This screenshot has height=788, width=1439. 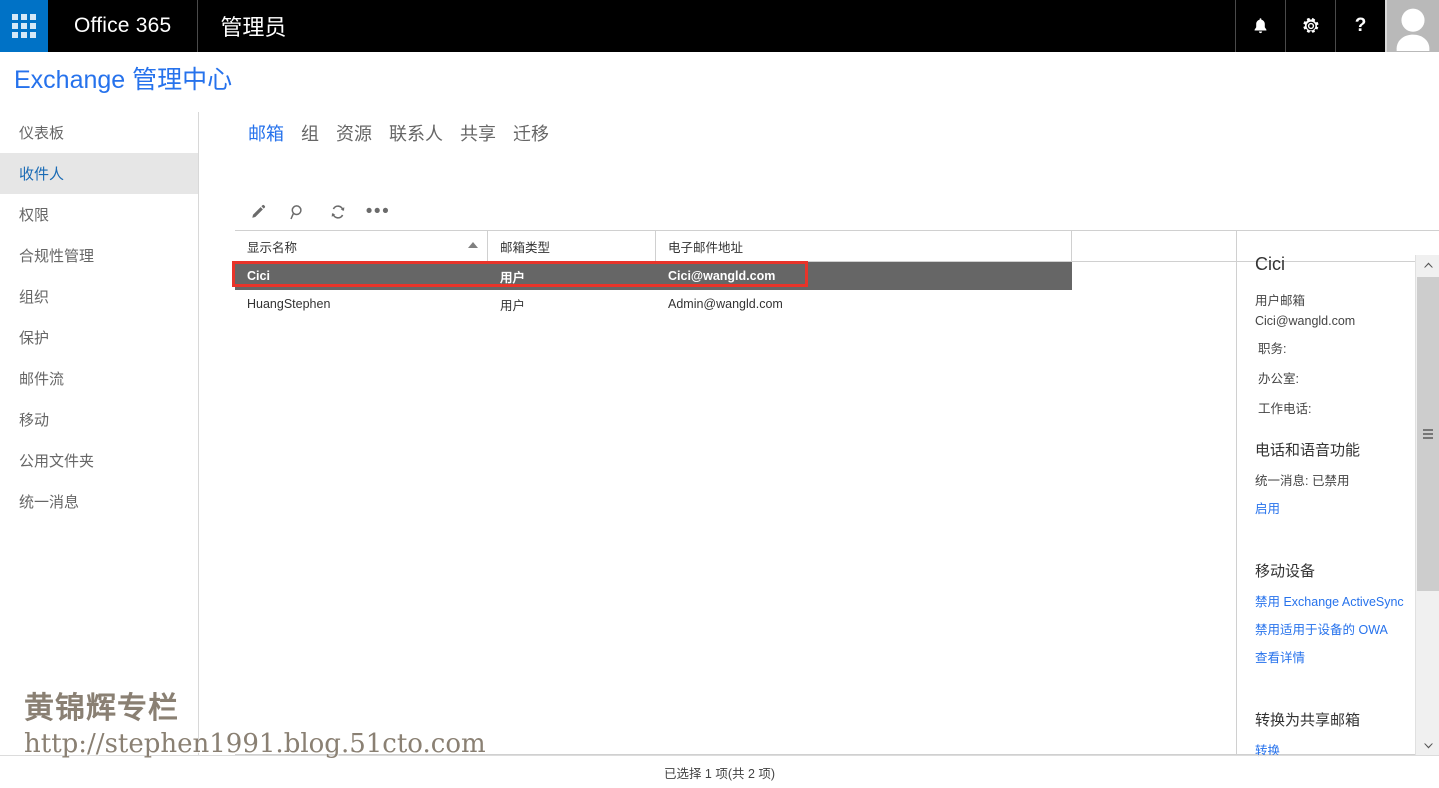 I want to click on user-avatar, so click(x=1412, y=26).